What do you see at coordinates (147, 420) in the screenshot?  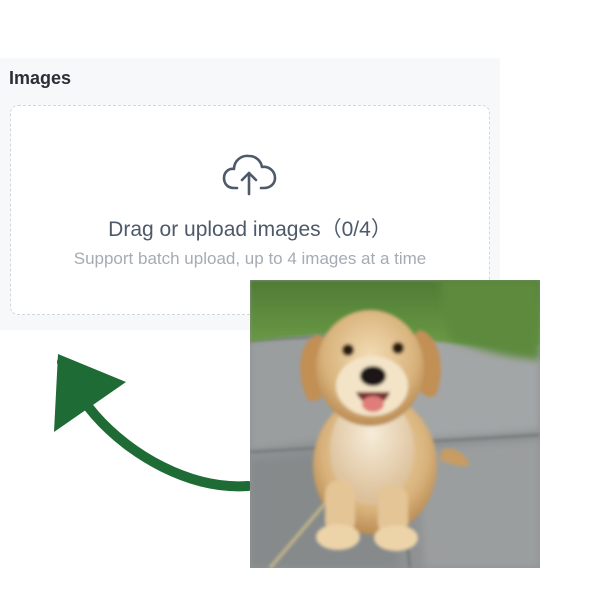 I see `curved-arrow-icon` at bounding box center [147, 420].